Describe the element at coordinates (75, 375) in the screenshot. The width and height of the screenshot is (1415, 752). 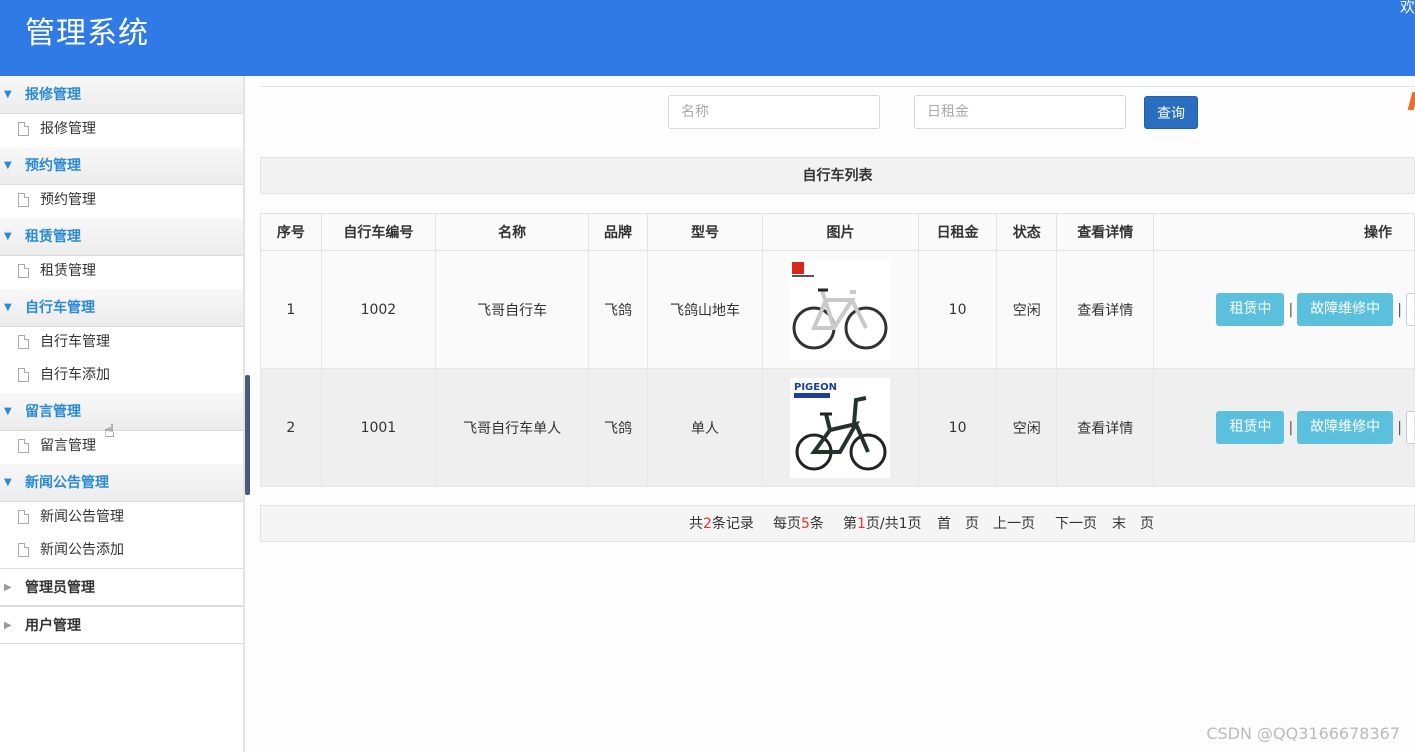
I see `sidebar-item-label: 自行车添加` at that location.